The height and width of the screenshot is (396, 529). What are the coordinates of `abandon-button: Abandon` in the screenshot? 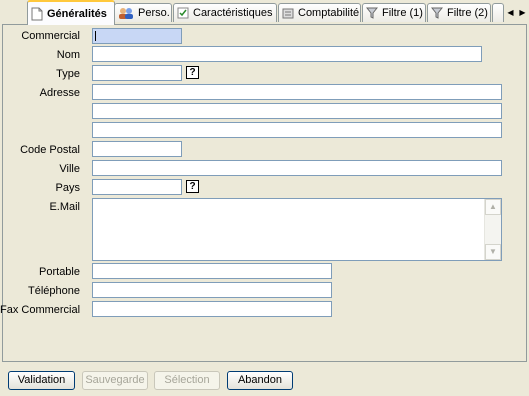 It's located at (260, 380).